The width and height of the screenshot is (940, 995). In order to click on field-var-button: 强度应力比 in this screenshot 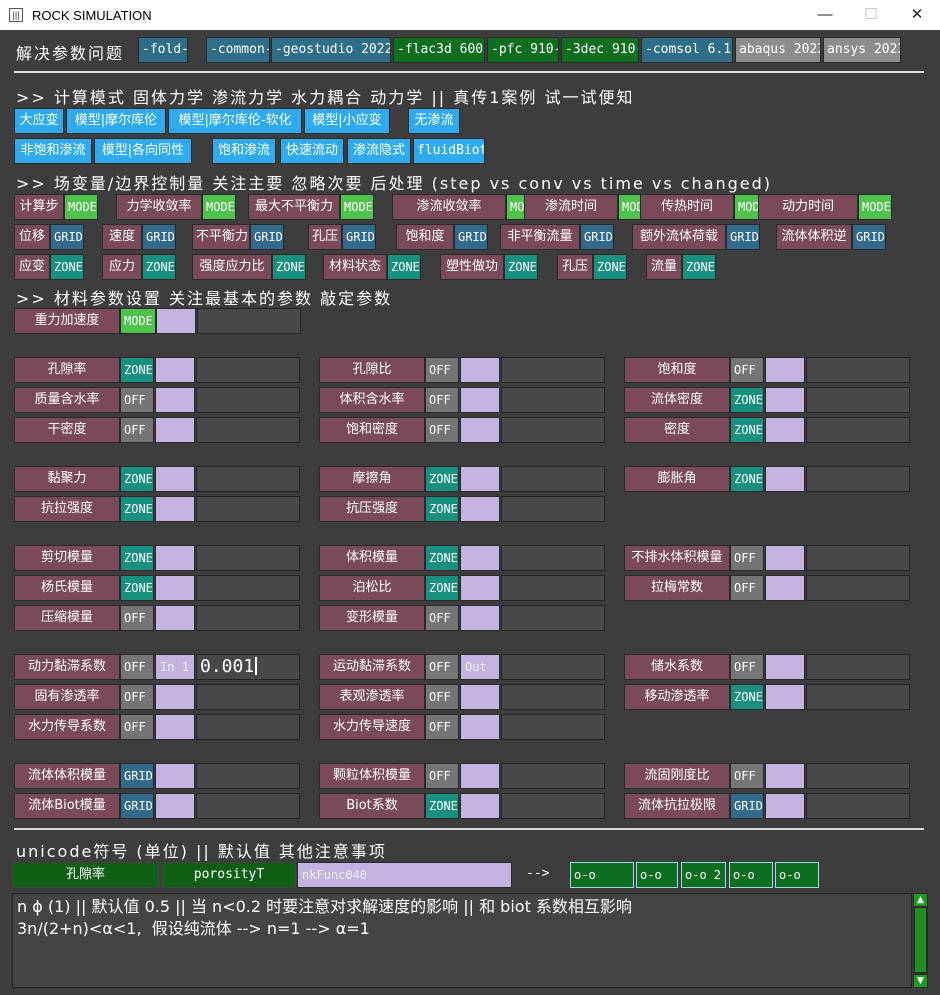, I will do `click(232, 267)`.